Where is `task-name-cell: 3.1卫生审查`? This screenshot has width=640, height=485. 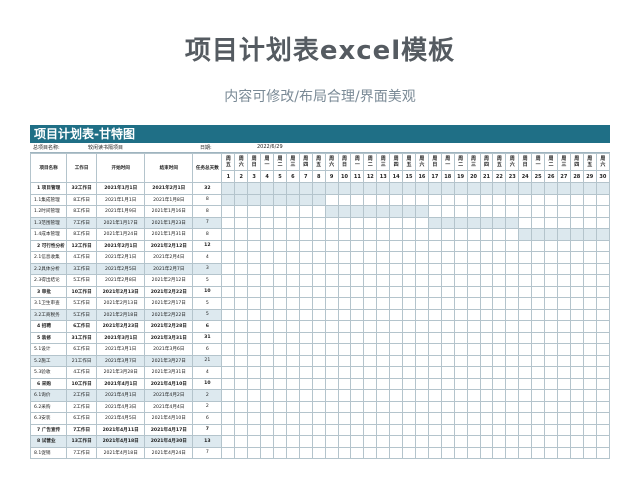
task-name-cell: 3.1卫生审查 is located at coordinates (48, 303).